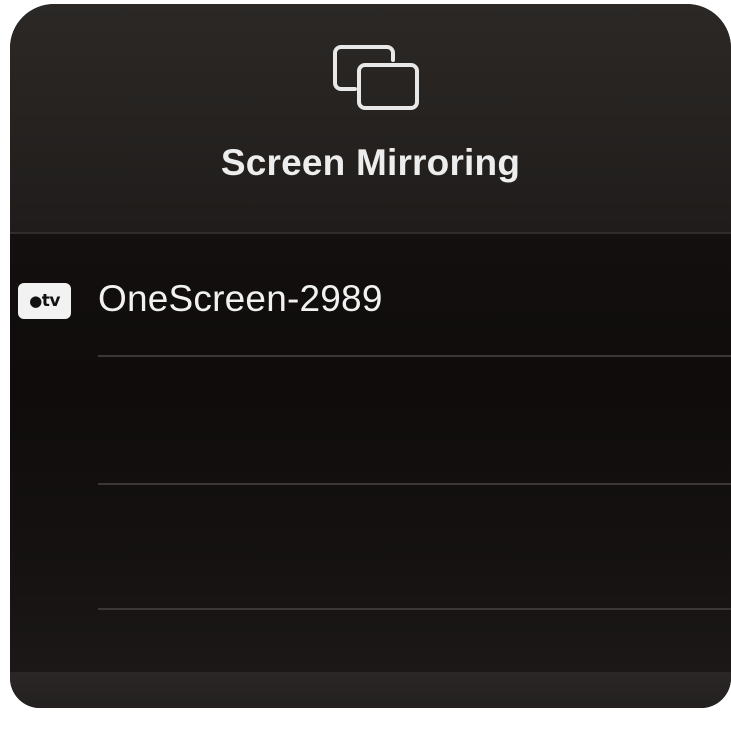 The width and height of the screenshot is (731, 737). I want to click on header-divider, so click(370, 233).